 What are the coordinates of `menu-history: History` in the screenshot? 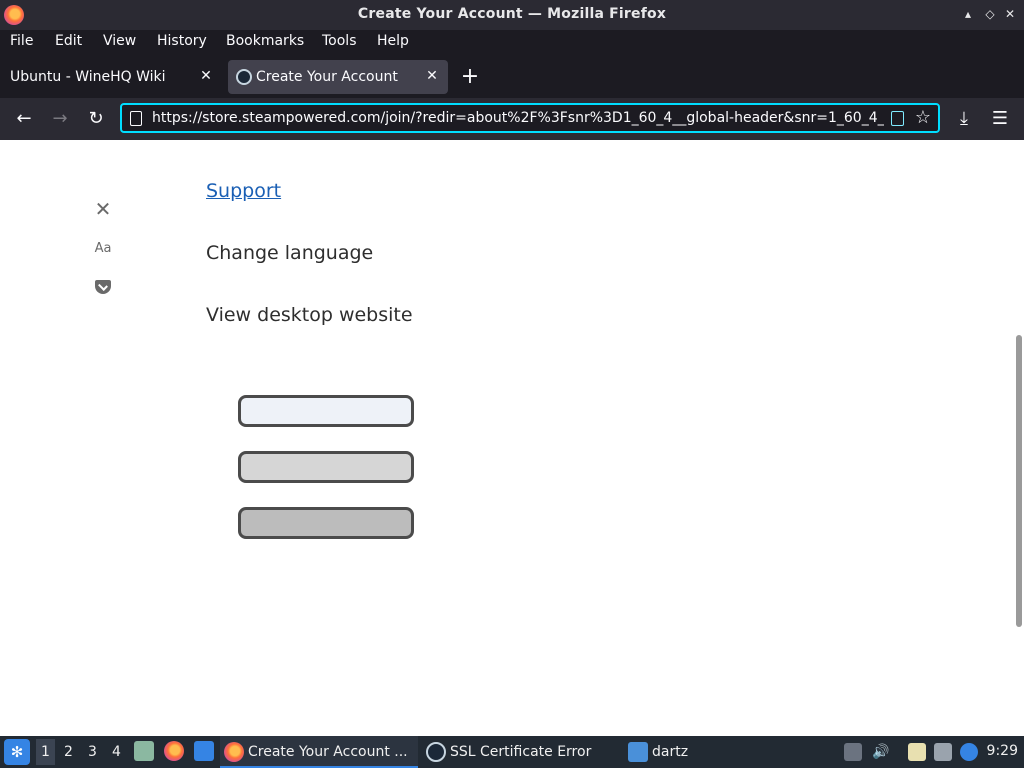 It's located at (182, 41).